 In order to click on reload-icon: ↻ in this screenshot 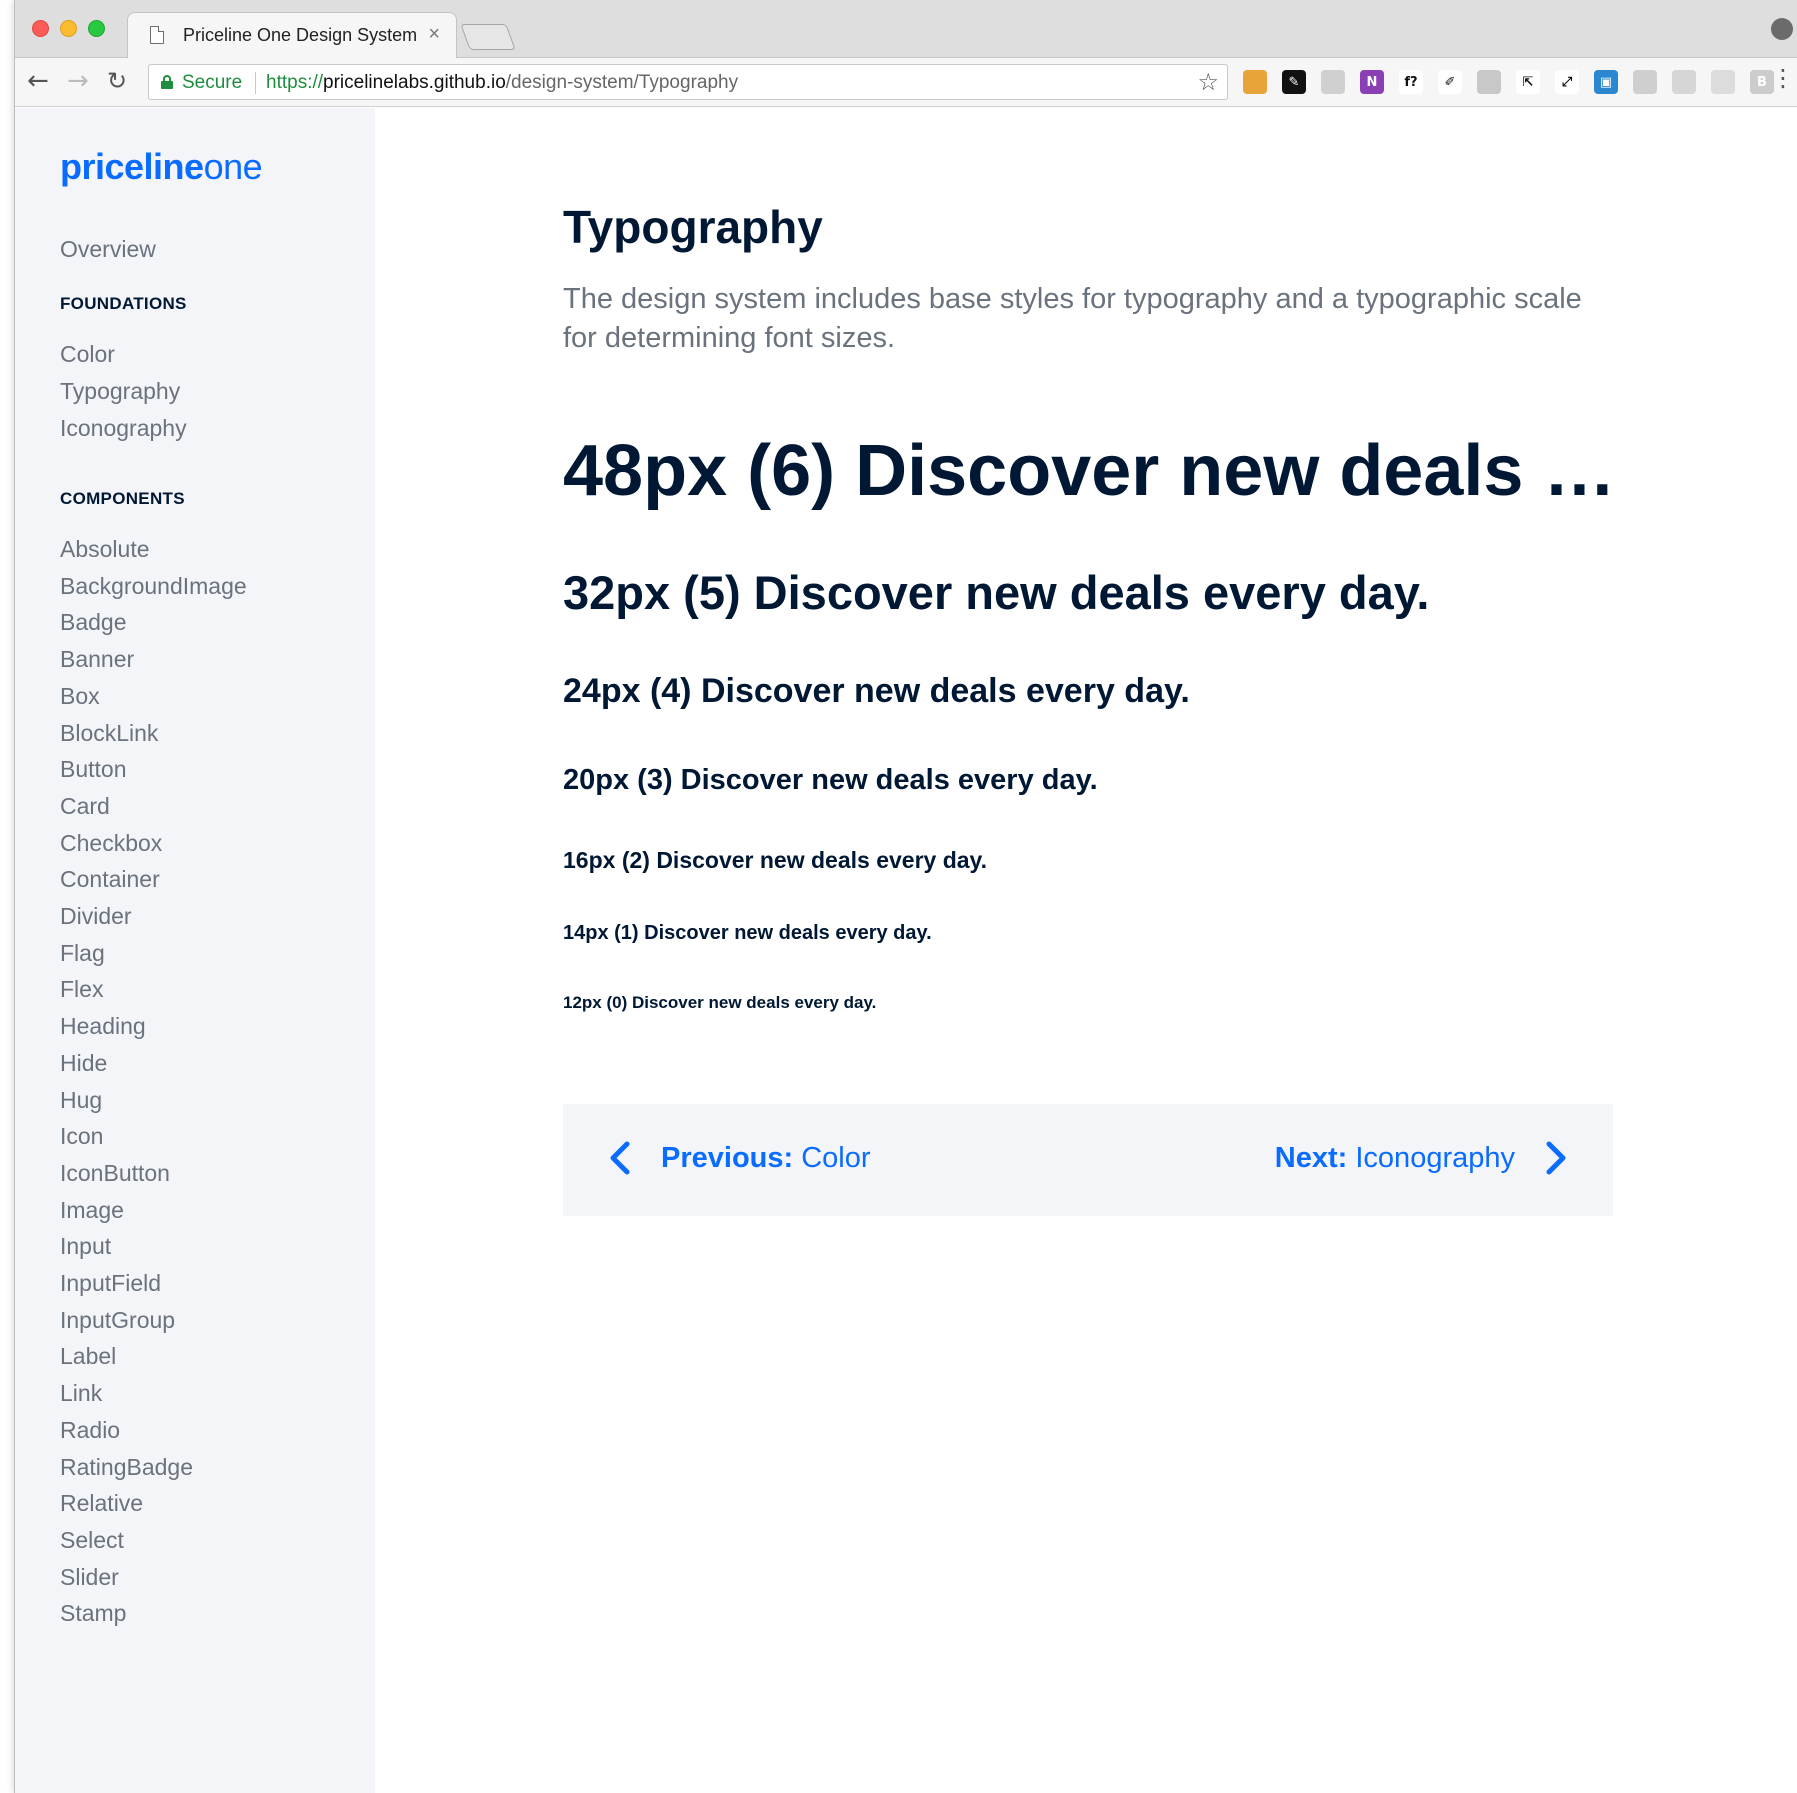, I will do `click(117, 81)`.